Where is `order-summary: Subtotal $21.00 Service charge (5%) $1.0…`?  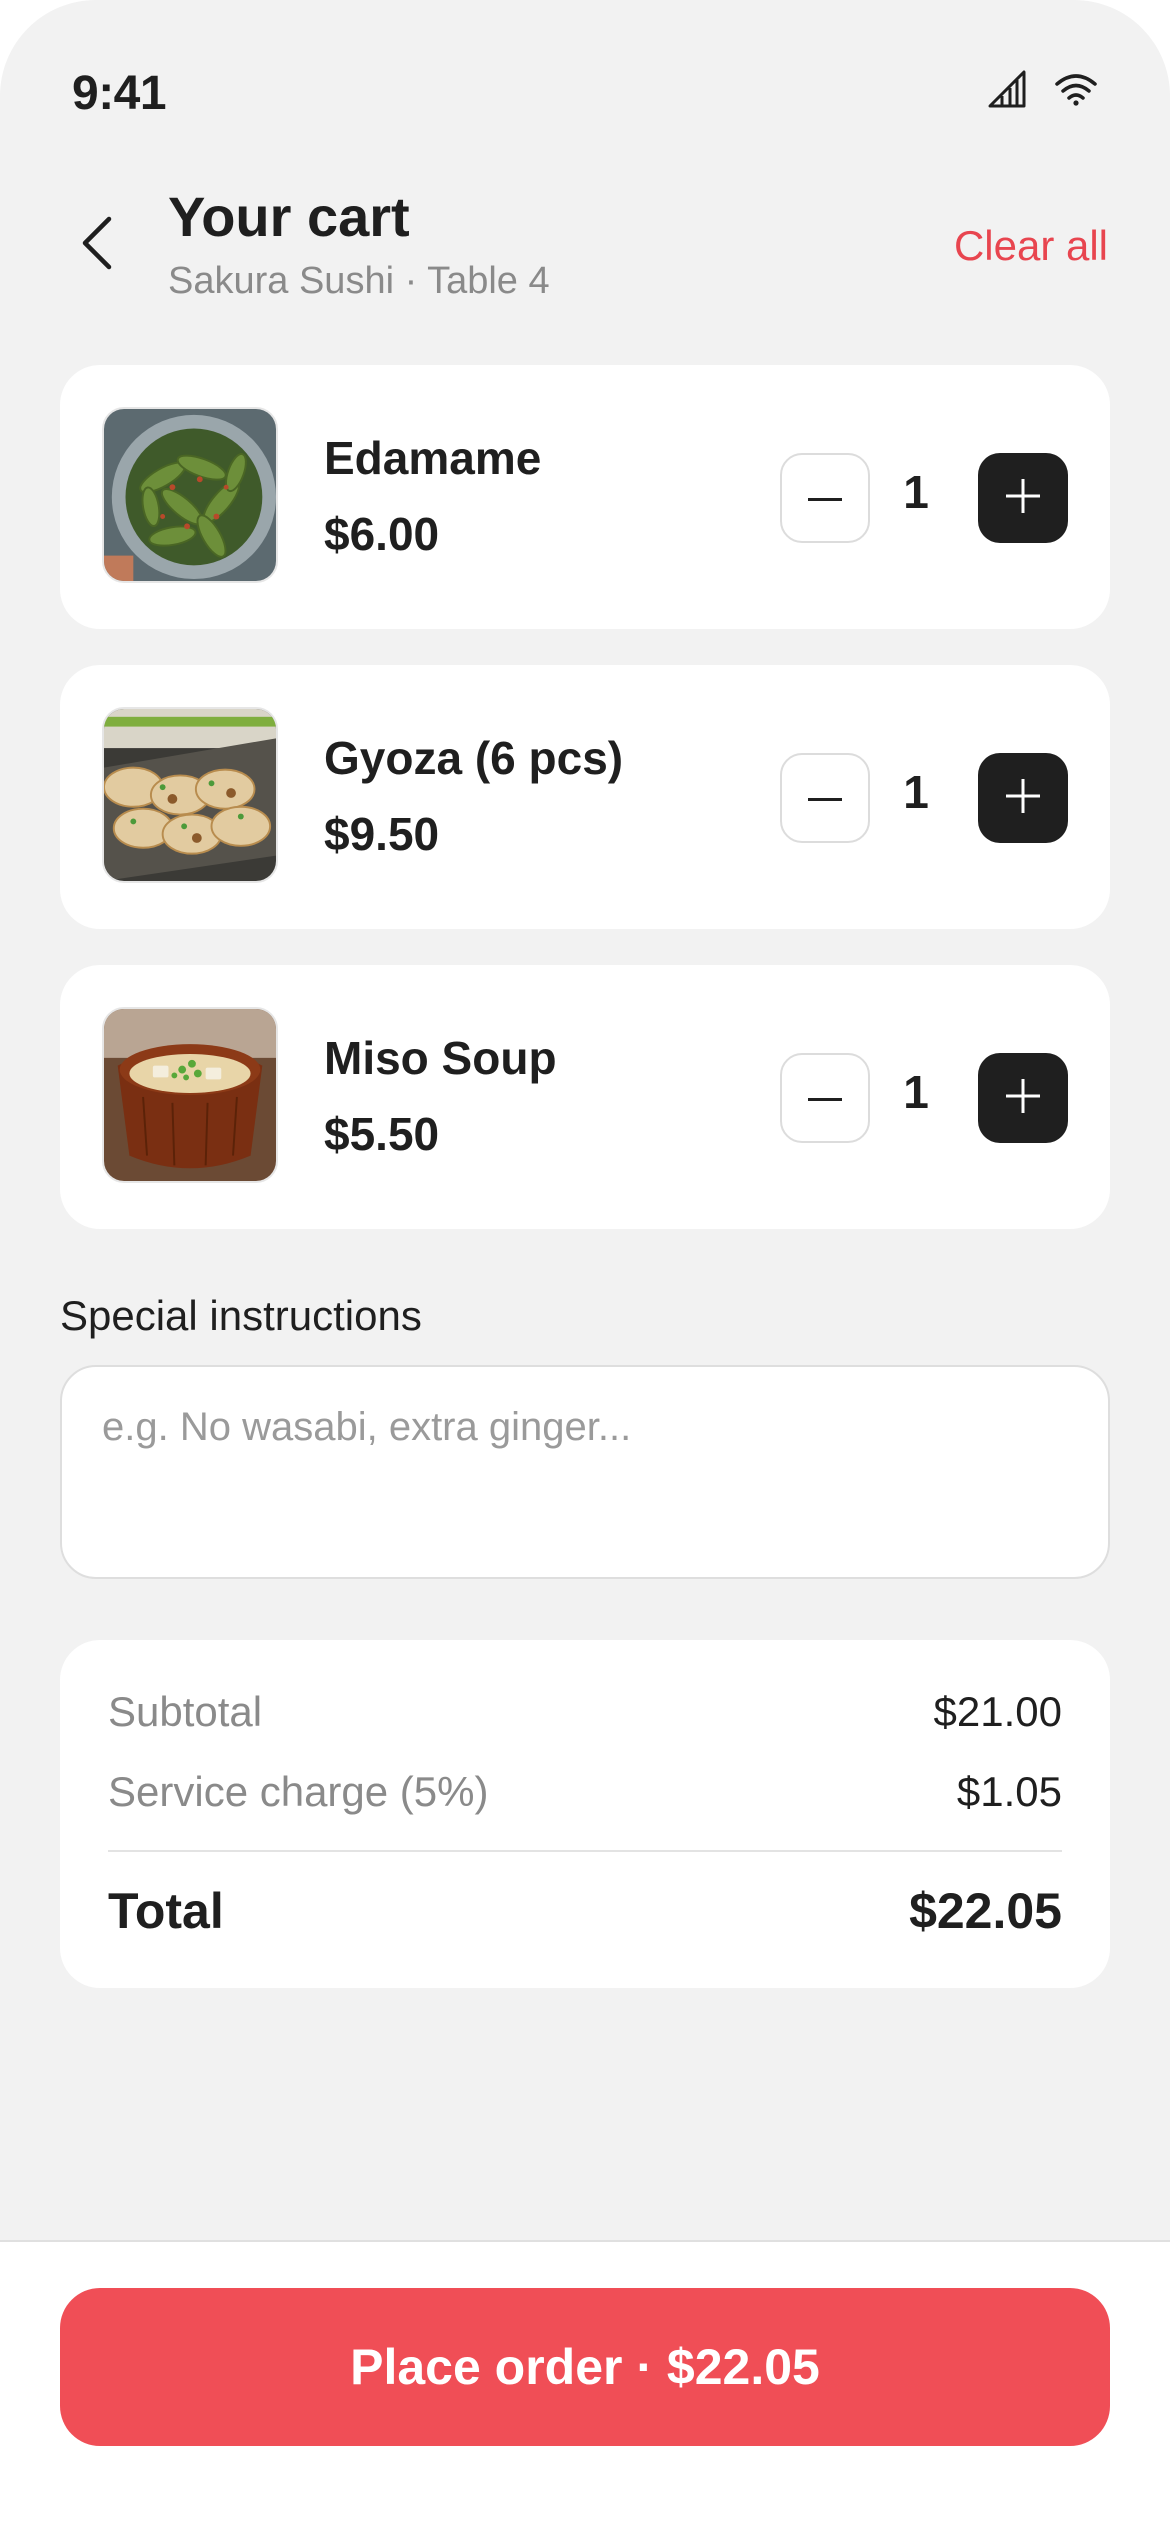
order-summary: Subtotal $21.00 Service charge (5%) $1.0… is located at coordinates (585, 1814).